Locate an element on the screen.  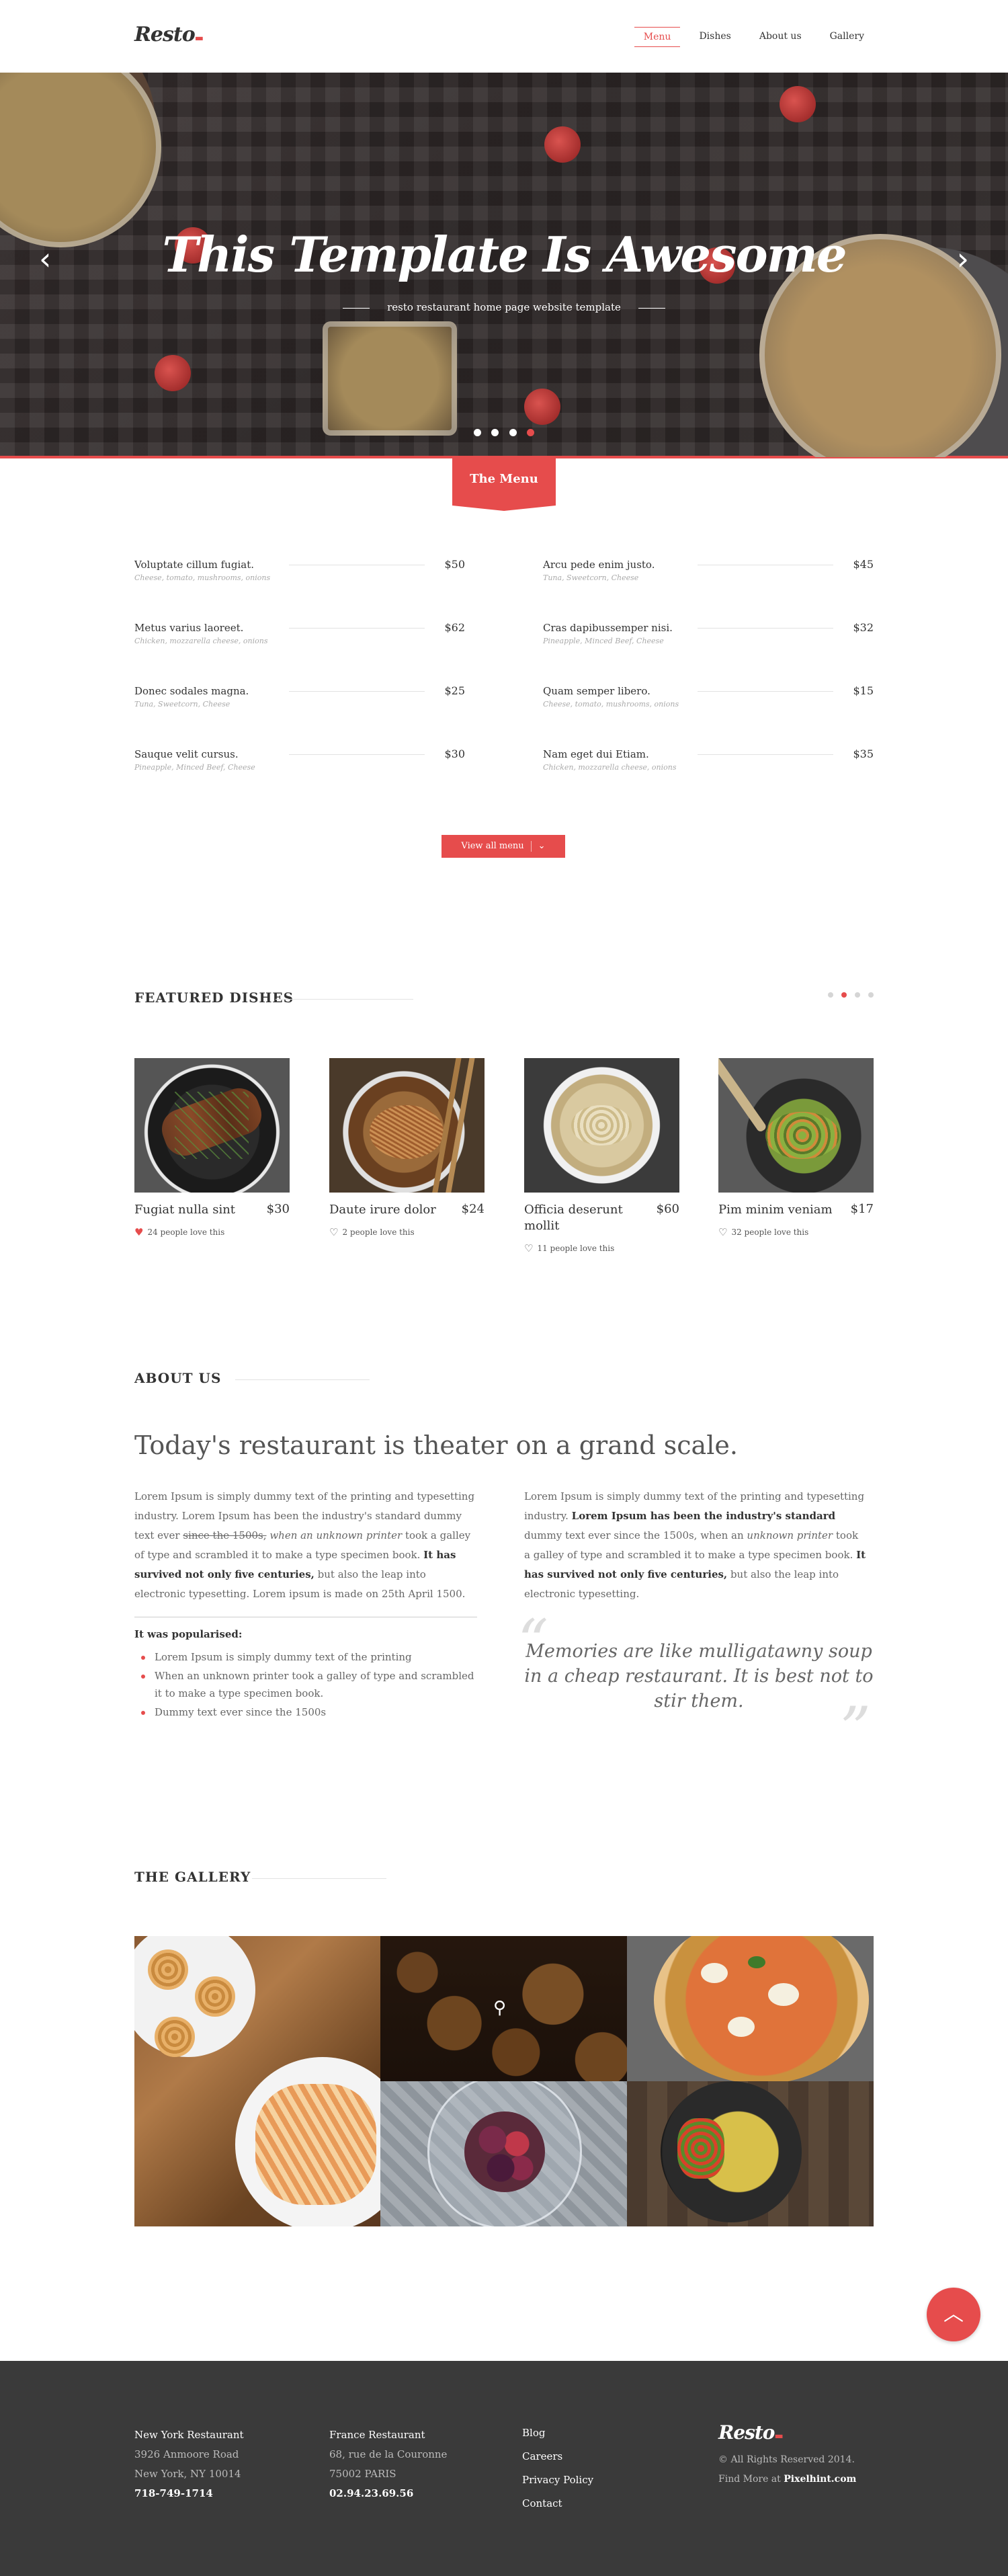
copyright: © All Rights Reserved 2014. is located at coordinates (787, 2459).